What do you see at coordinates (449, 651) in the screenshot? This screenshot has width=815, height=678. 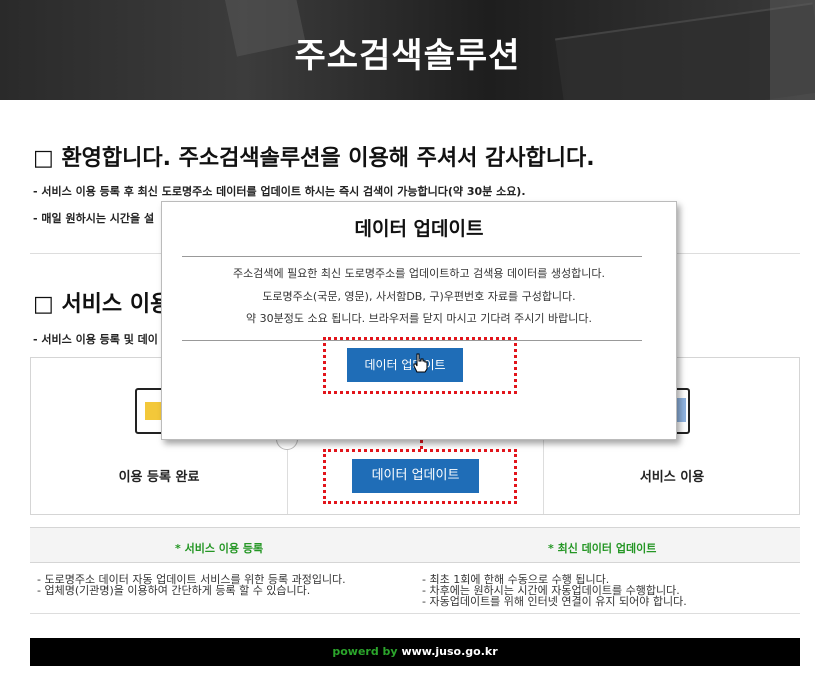 I see `footer-site-link: www.juso.go.kr` at bounding box center [449, 651].